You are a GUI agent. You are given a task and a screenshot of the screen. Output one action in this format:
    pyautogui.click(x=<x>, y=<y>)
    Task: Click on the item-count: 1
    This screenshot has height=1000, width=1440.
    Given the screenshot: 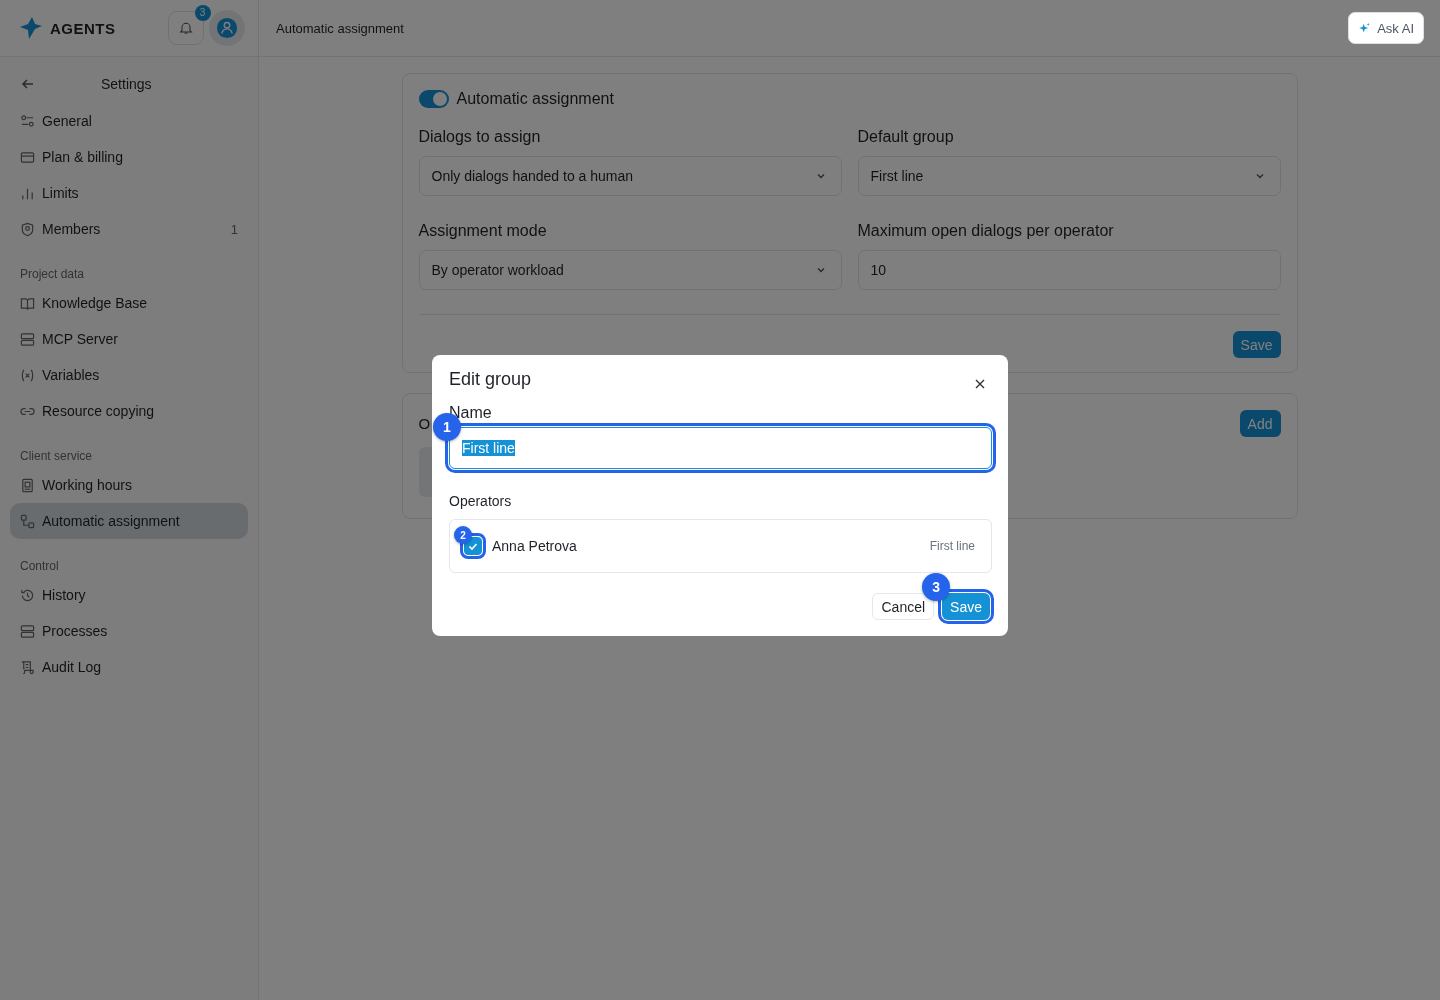 What is the action you would take?
    pyautogui.click(x=234, y=229)
    